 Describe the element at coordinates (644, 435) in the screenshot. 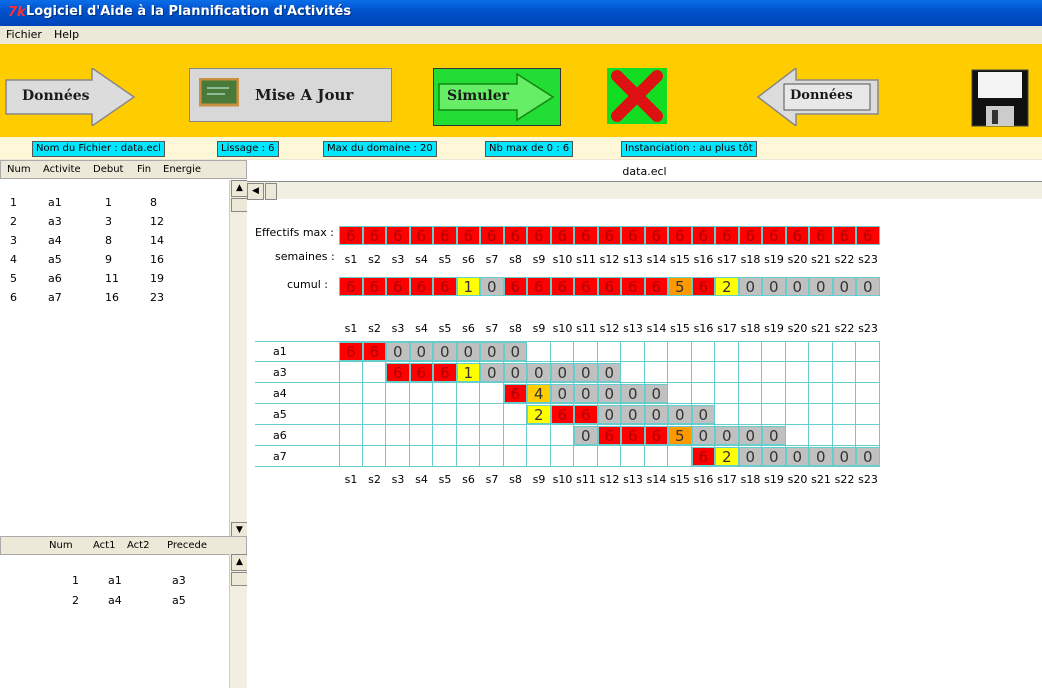

I see `activity-row: a6 0 6 6 6 5 0 0 0 0` at that location.